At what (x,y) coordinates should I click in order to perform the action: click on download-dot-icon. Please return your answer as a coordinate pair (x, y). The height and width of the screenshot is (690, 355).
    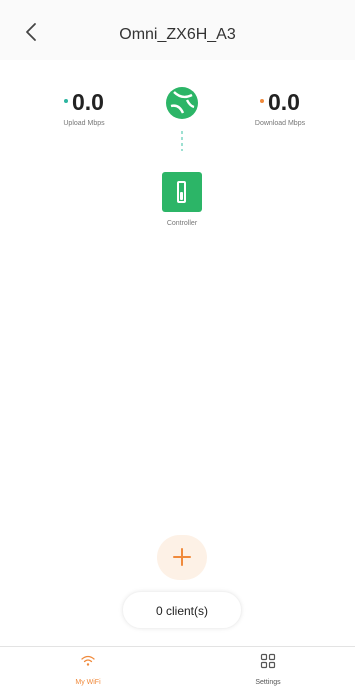
    Looking at the image, I should click on (262, 100).